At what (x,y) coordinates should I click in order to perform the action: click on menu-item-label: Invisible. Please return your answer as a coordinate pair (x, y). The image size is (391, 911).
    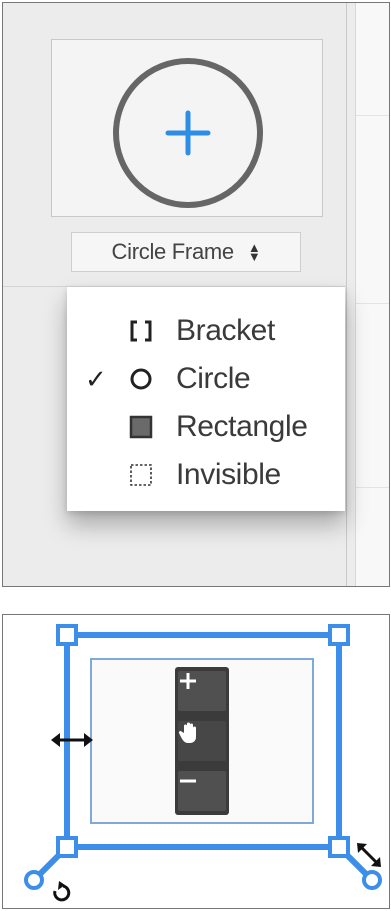
    Looking at the image, I should click on (228, 474).